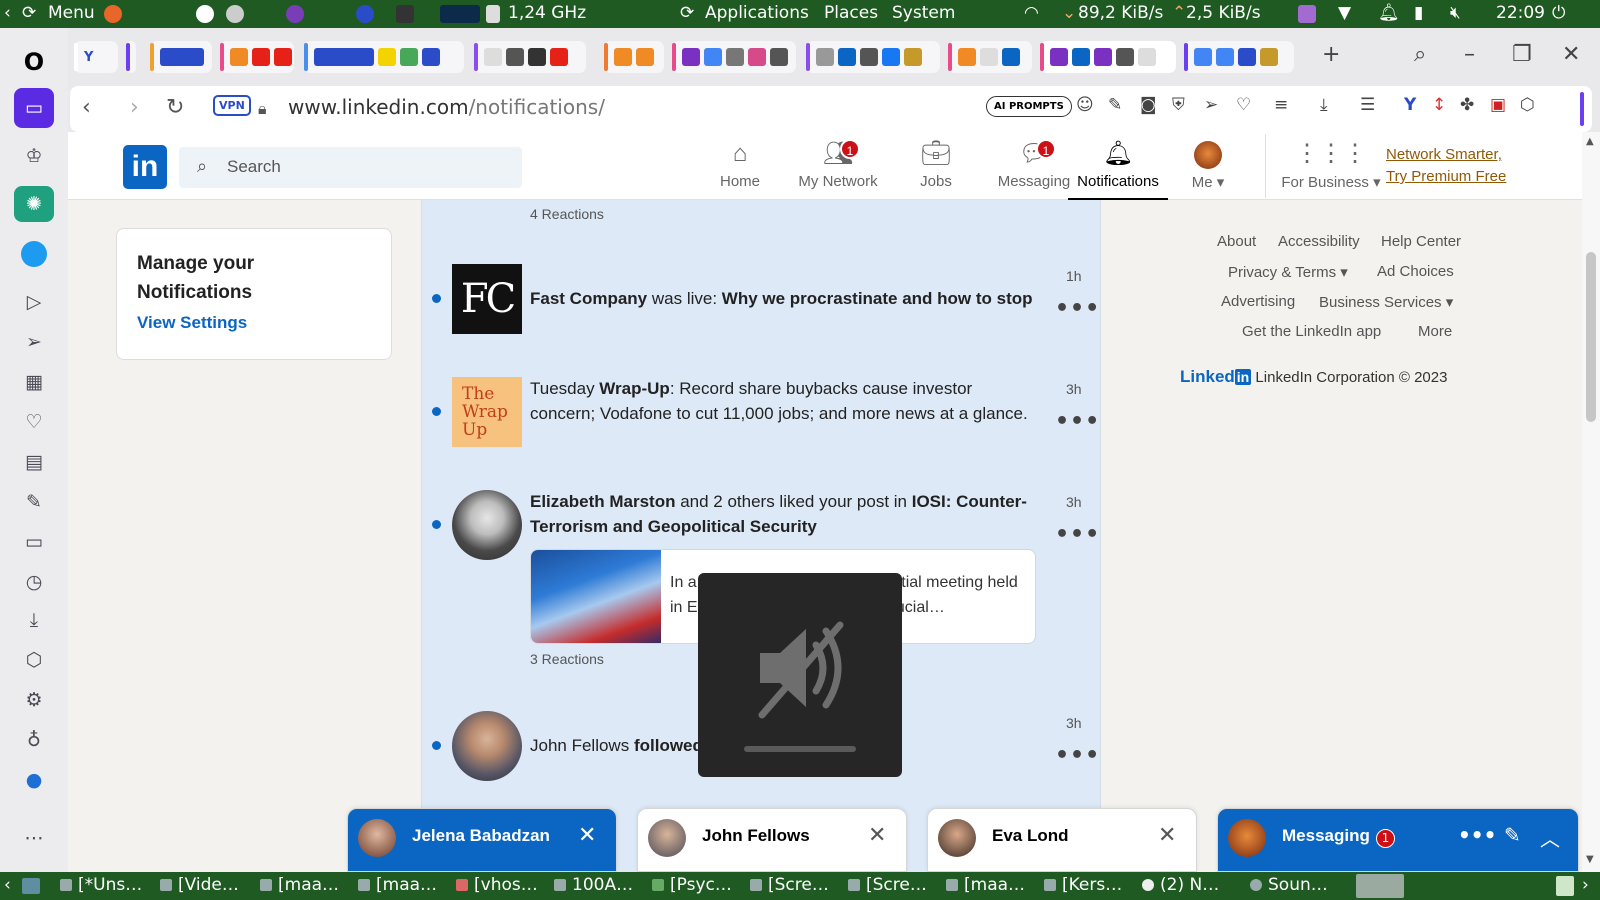 Image resolution: width=1600 pixels, height=900 pixels. I want to click on menu-label: Menu, so click(71, 13).